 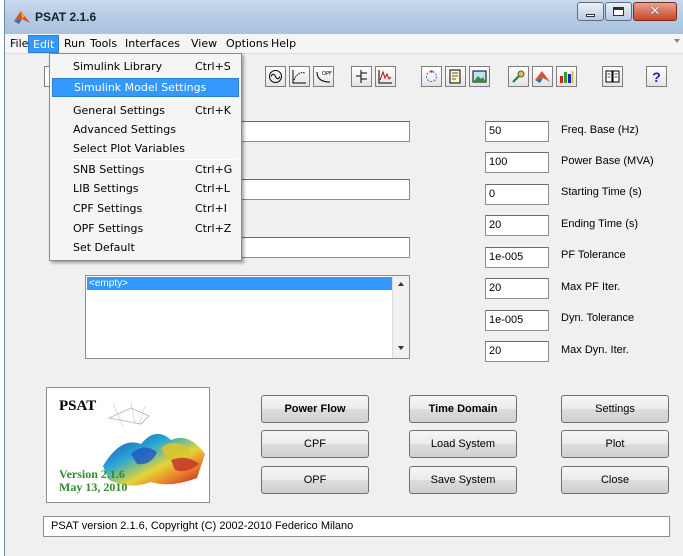 What do you see at coordinates (103, 43) in the screenshot?
I see `menu-tools: Tools` at bounding box center [103, 43].